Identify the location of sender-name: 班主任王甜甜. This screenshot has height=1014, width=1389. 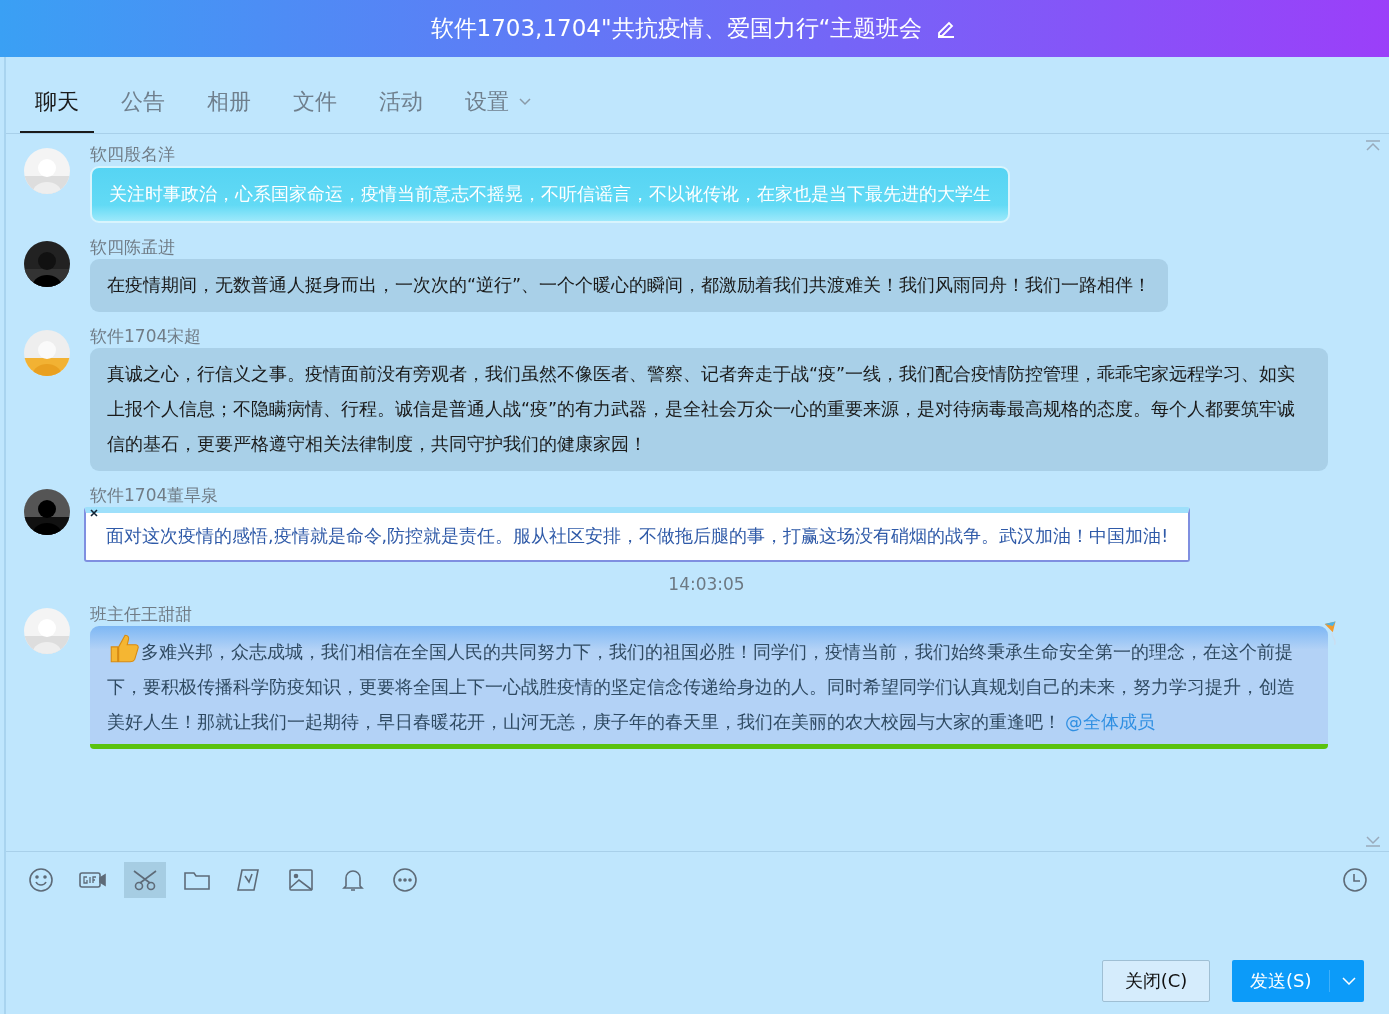
(141, 614).